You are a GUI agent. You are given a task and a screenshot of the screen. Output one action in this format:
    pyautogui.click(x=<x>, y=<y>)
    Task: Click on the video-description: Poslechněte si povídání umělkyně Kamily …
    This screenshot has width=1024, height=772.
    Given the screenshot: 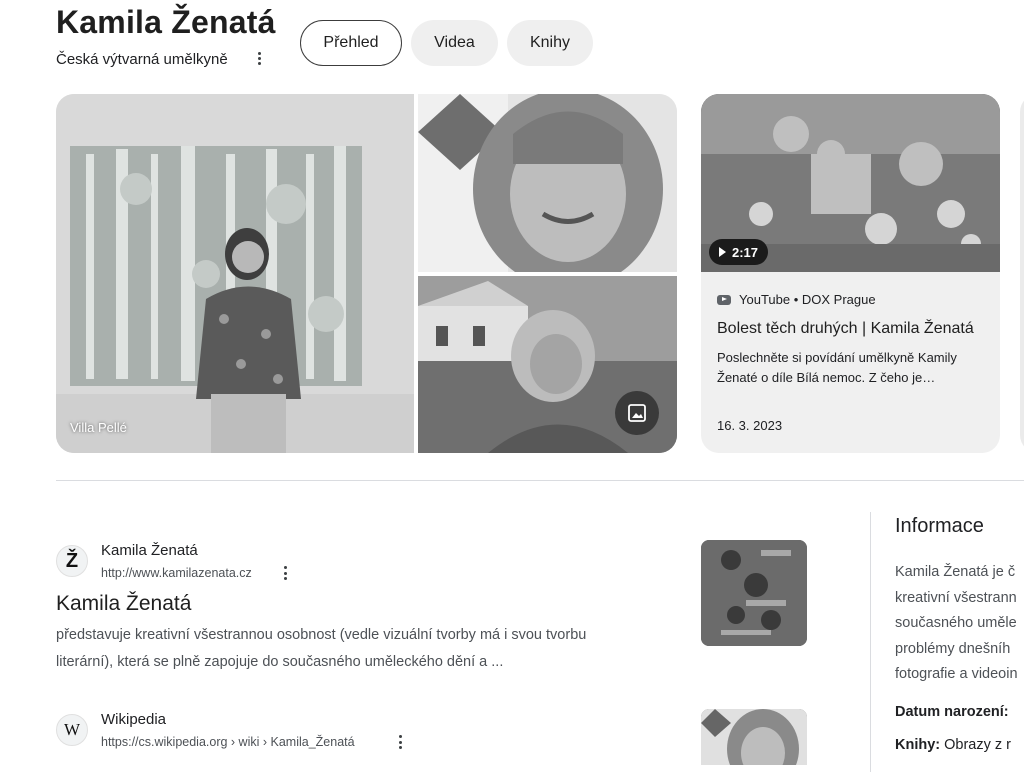 What is the action you would take?
    pyautogui.click(x=837, y=367)
    